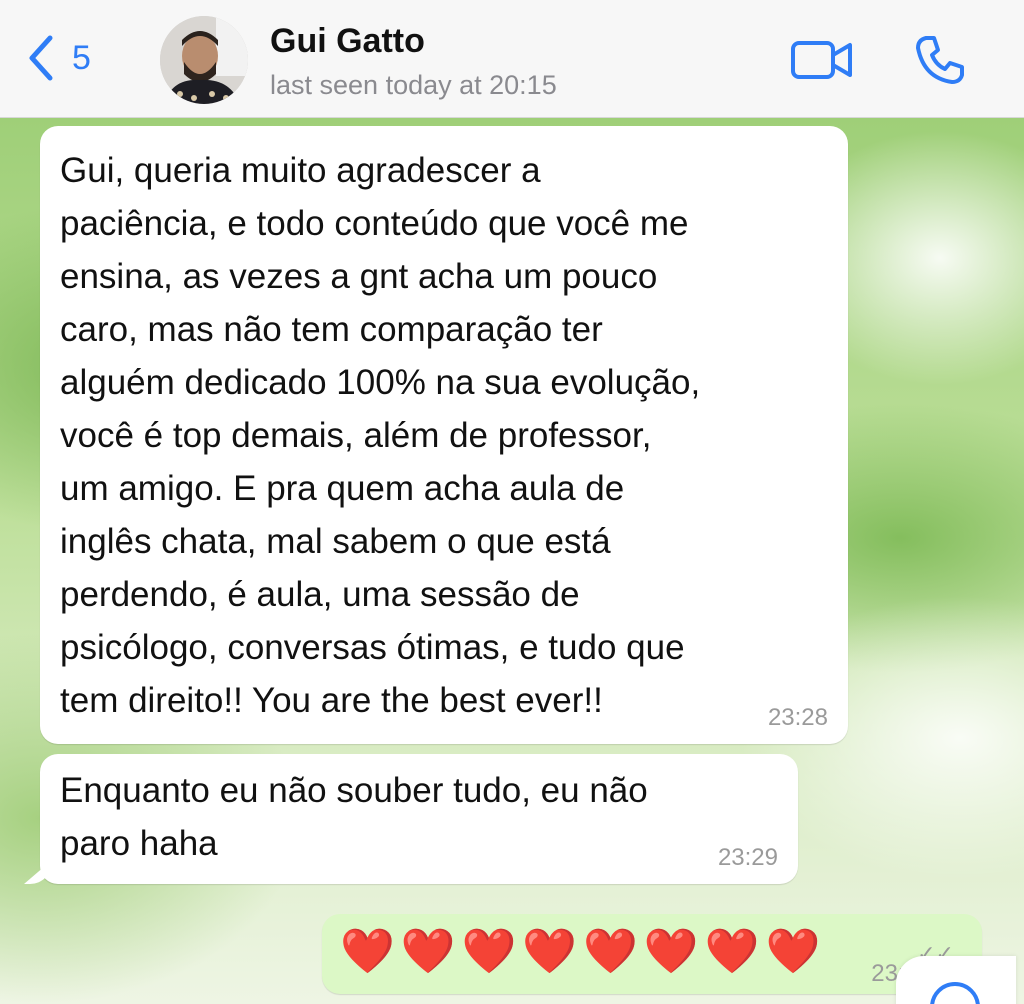 Image resolution: width=1024 pixels, height=1004 pixels. What do you see at coordinates (41, 58) in the screenshot?
I see `chevron-left-icon` at bounding box center [41, 58].